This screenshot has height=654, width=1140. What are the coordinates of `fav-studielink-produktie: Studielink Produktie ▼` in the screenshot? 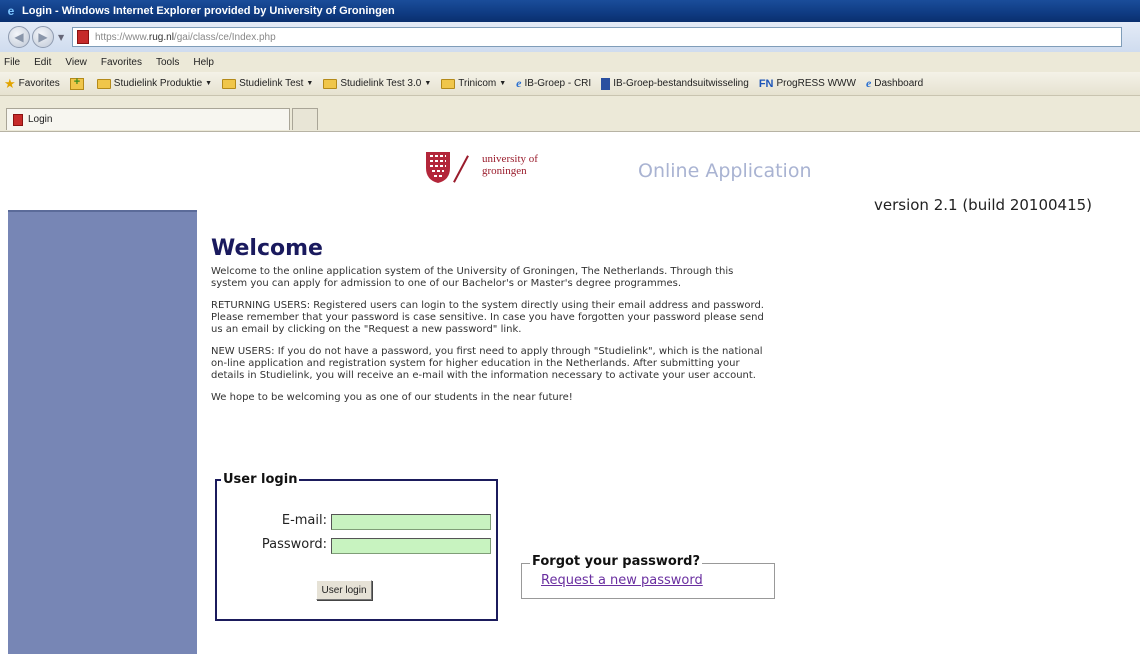 It's located at (154, 83).